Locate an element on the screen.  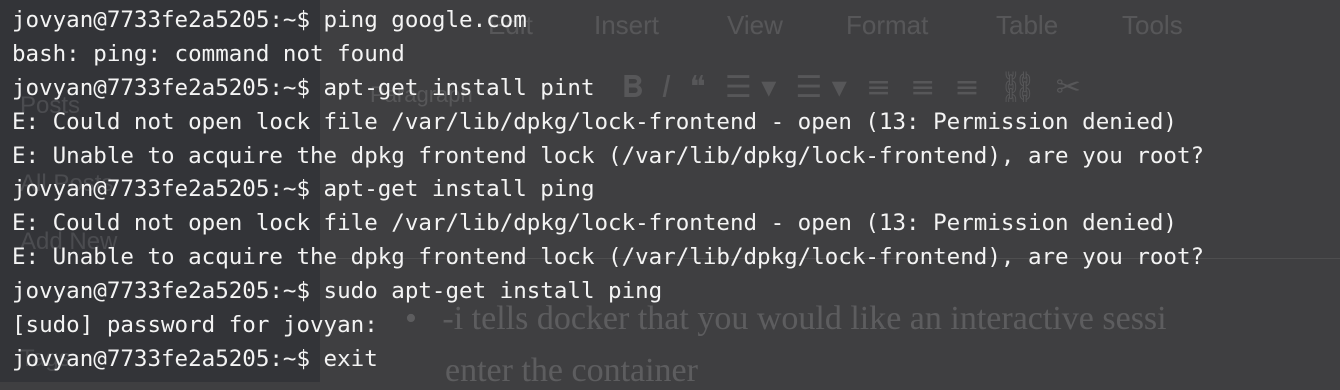
terminal-line: jovyan@7733fe2a5205:~$ ping google.com is located at coordinates (269, 20).